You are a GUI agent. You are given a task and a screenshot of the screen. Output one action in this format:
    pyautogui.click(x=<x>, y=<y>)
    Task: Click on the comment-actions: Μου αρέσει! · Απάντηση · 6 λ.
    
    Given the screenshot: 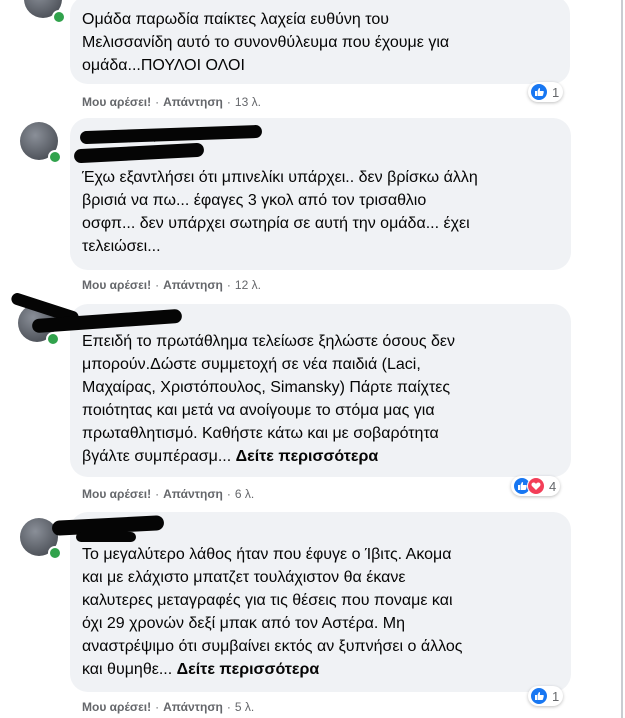 What is the action you would take?
    pyautogui.click(x=168, y=494)
    